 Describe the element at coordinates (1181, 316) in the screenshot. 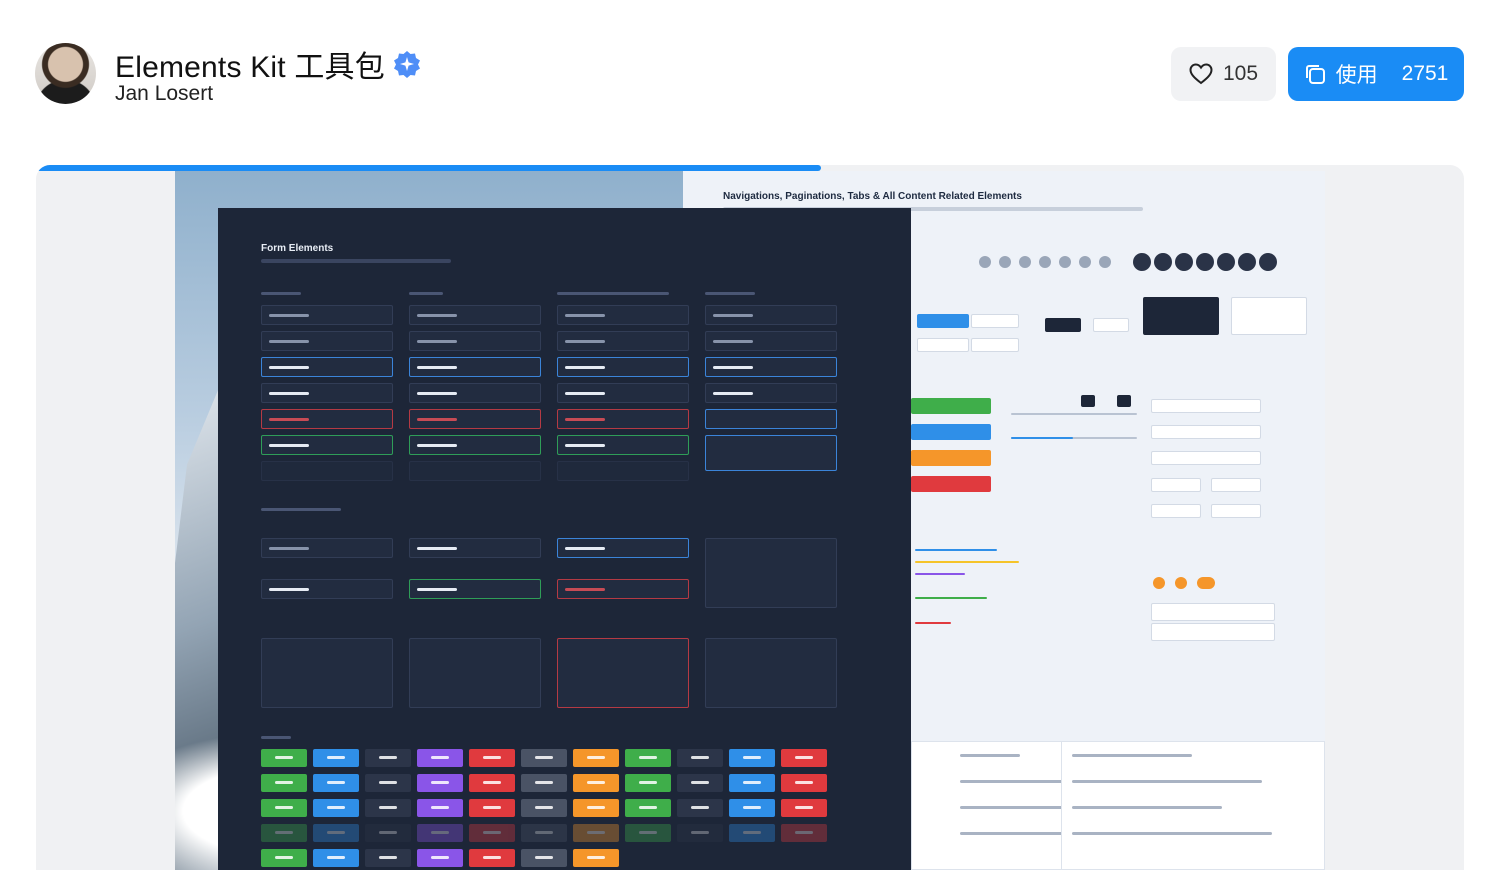

I see `tooltip-dark` at that location.